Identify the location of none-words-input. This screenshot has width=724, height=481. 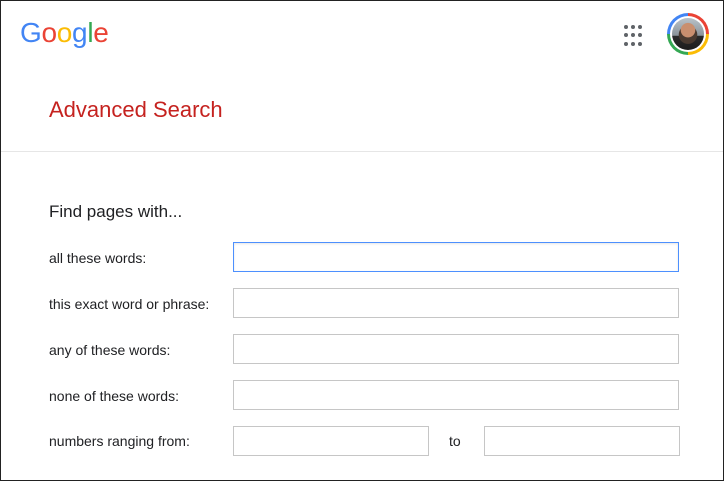
(456, 395).